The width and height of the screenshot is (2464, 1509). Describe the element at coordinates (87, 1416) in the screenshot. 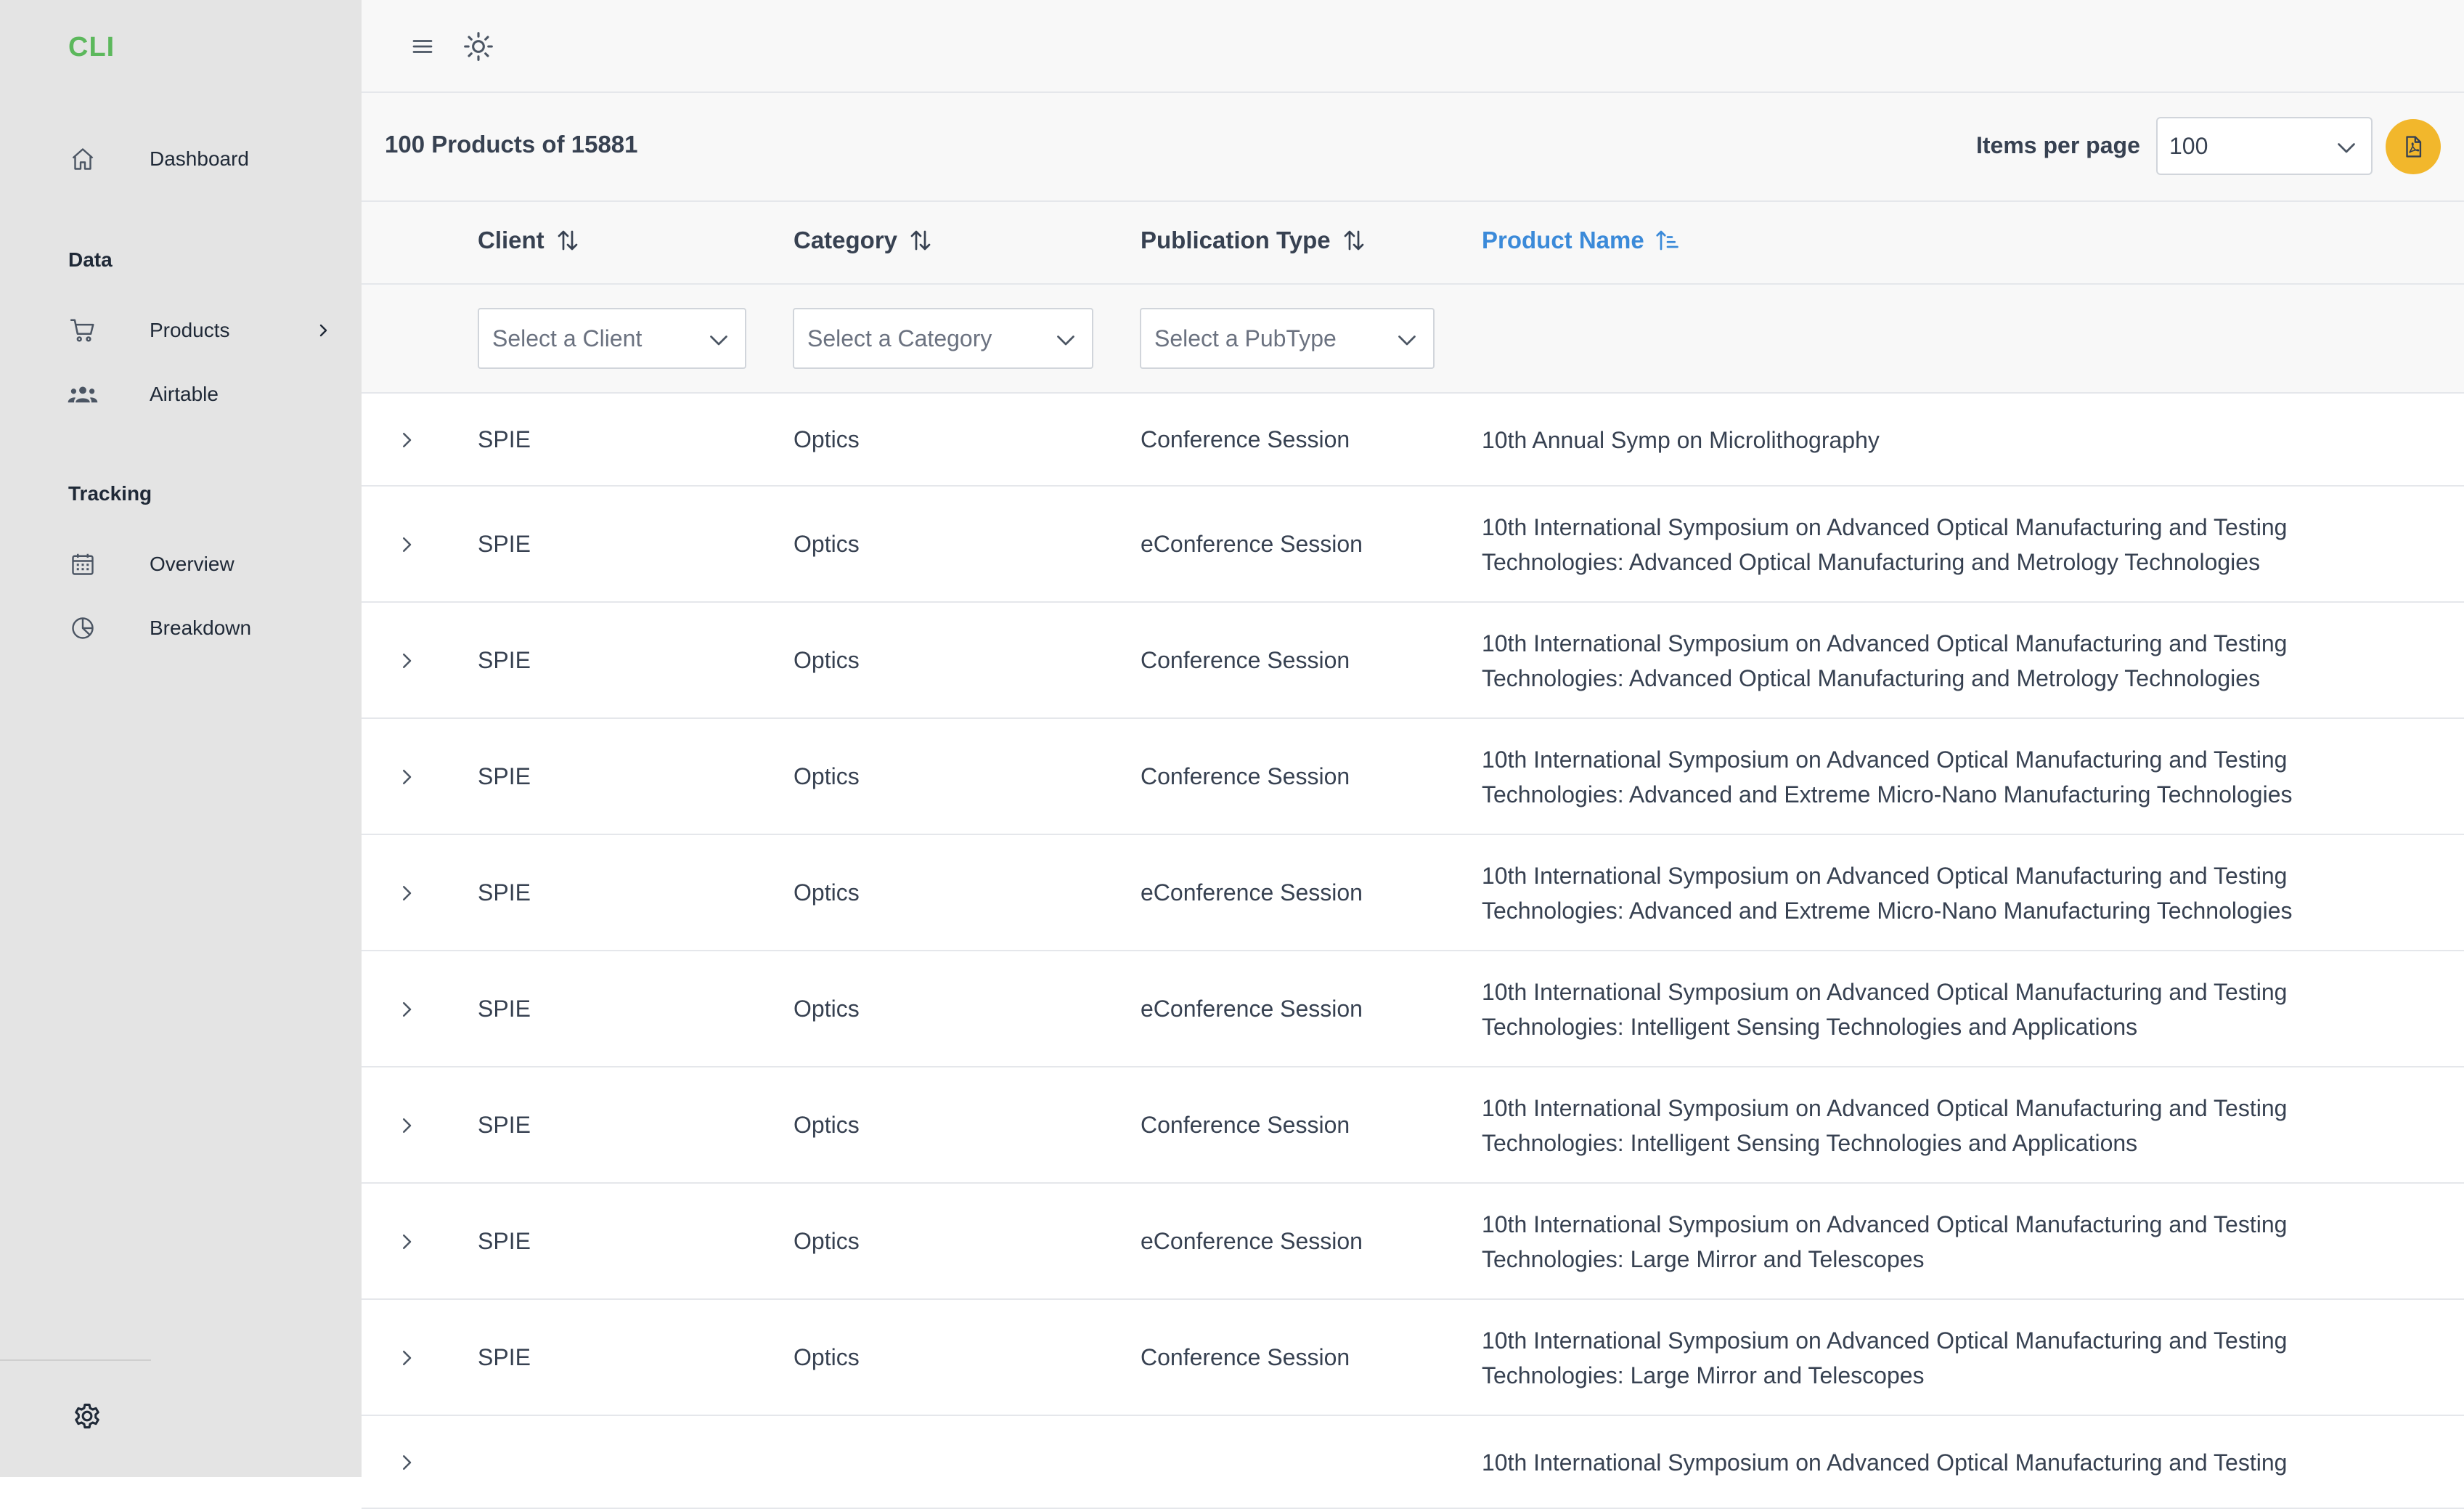

I see `gear-icon` at that location.